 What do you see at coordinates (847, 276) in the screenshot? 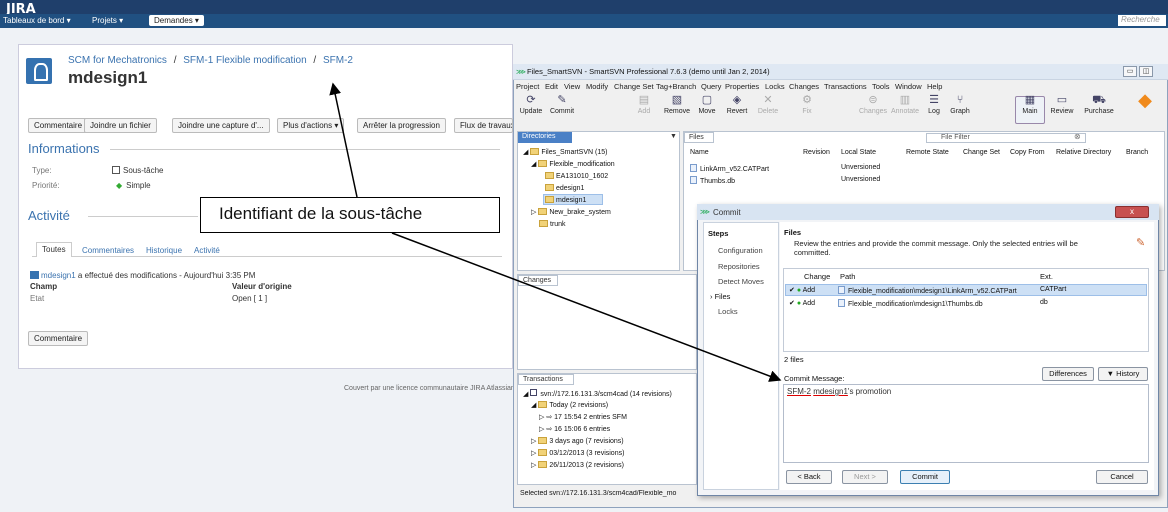
I see `col-path: Path` at bounding box center [847, 276].